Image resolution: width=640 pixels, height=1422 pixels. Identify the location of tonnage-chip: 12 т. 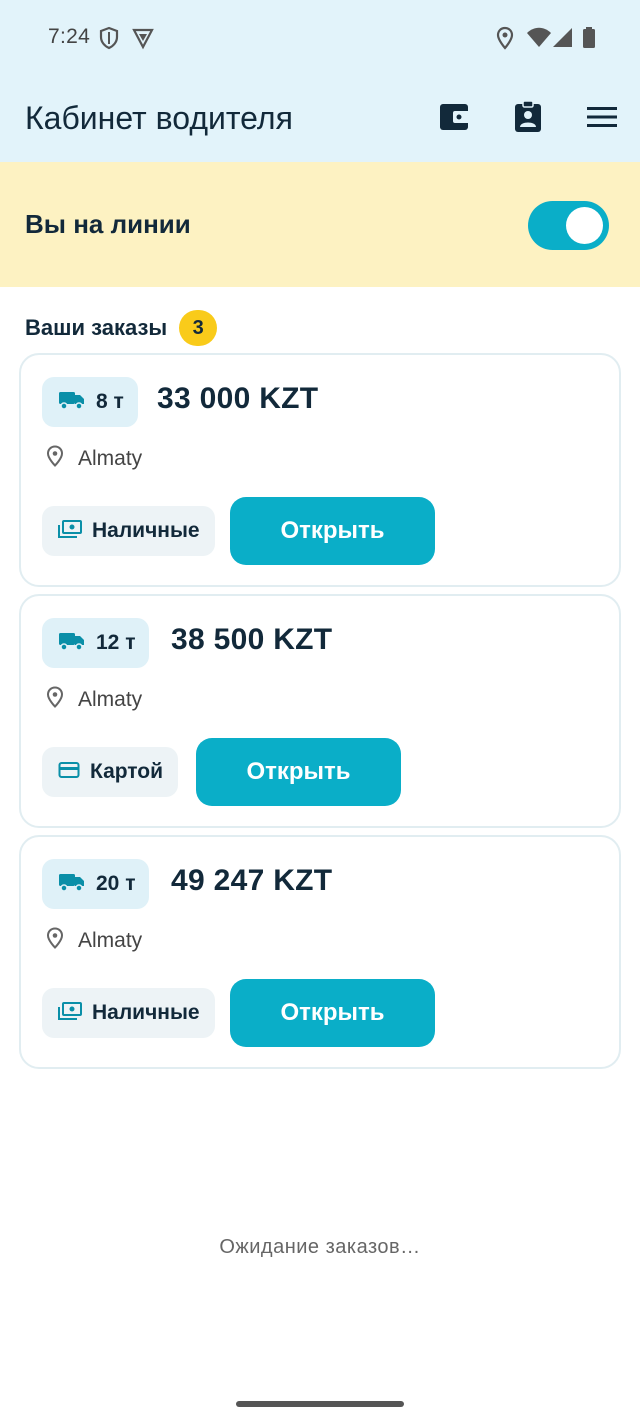
(96, 643).